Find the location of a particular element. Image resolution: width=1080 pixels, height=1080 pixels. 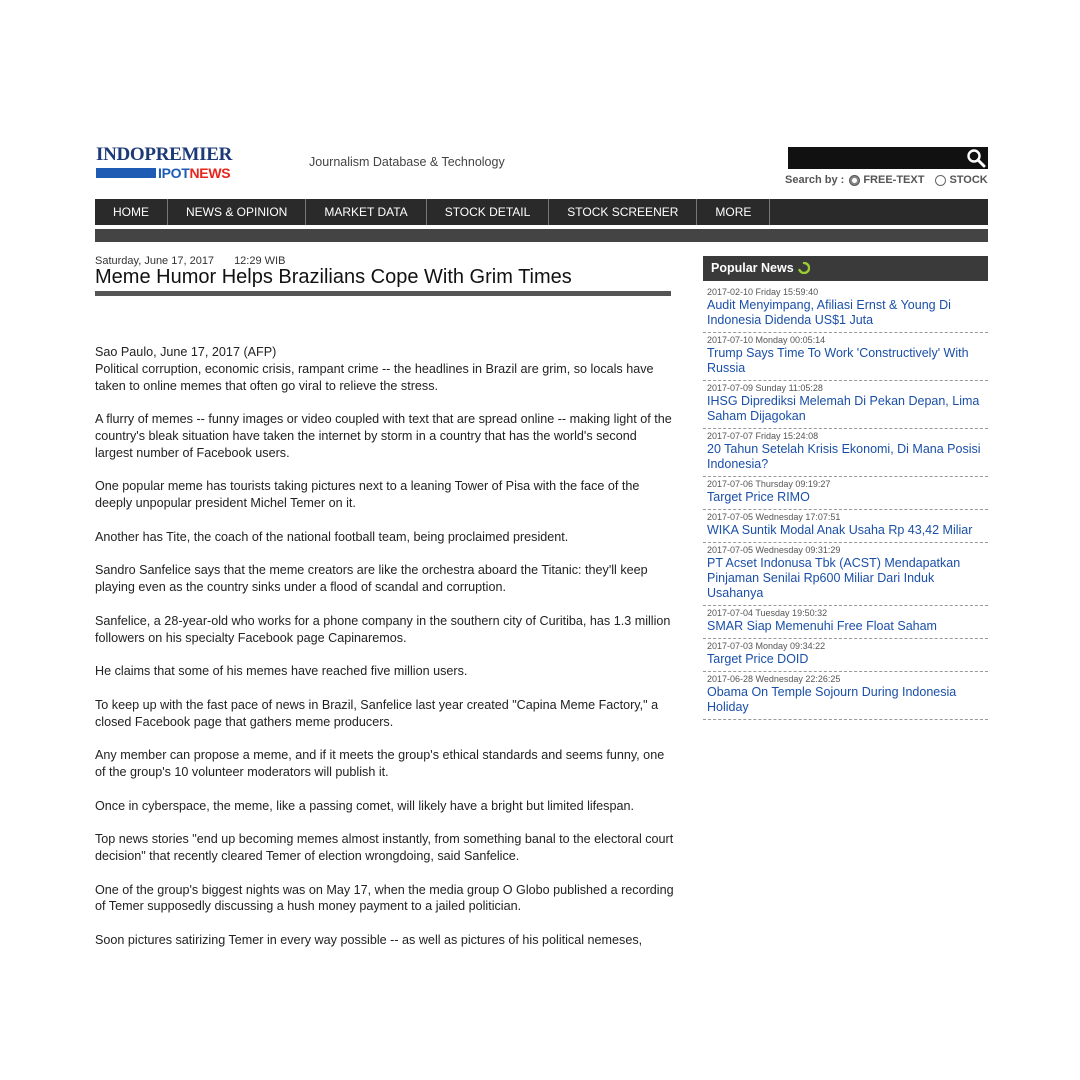

news-timestamp: 2017-07-09 Sunday 11:05:28 is located at coordinates (765, 388).